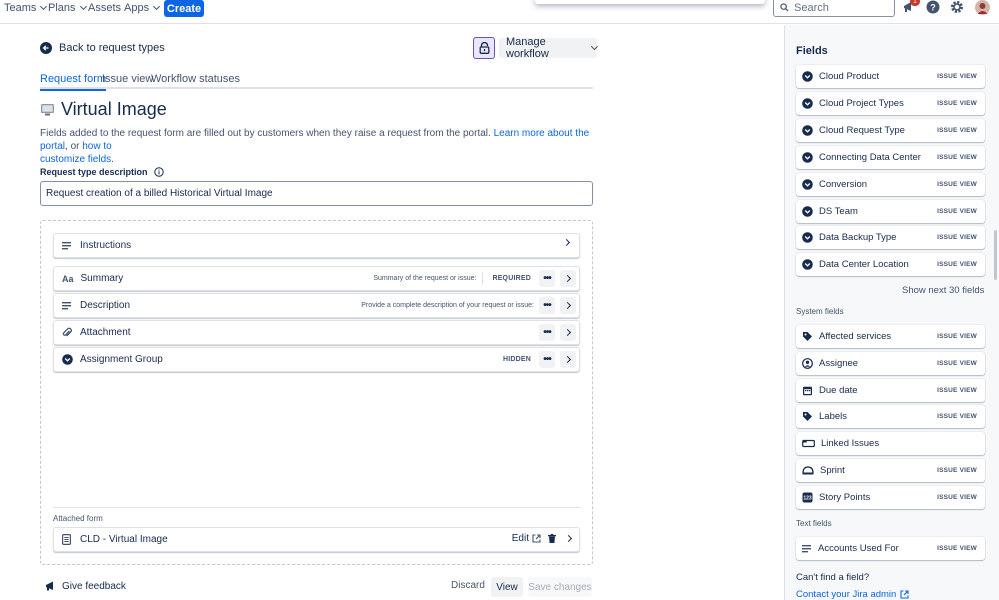  What do you see at coordinates (75, 159) in the screenshot?
I see `customize-fields-link-2: customize fields` at bounding box center [75, 159].